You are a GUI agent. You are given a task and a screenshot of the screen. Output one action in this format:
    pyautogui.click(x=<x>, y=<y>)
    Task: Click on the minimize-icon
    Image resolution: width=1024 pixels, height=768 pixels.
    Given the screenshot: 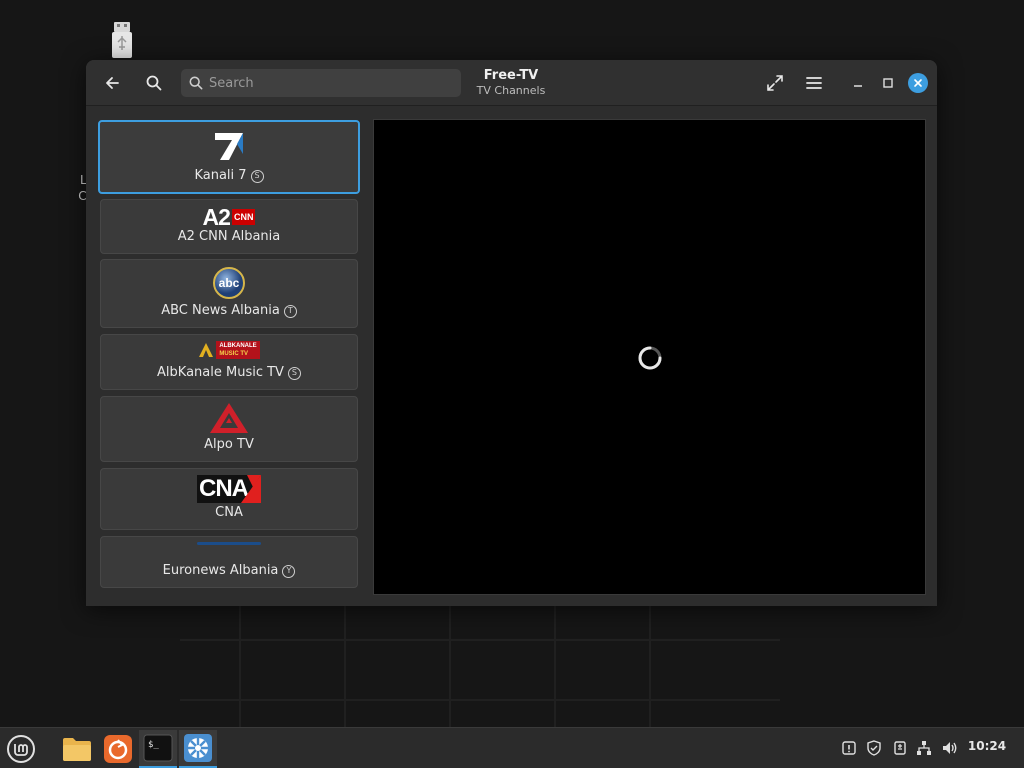 What is the action you would take?
    pyautogui.click(x=858, y=86)
    